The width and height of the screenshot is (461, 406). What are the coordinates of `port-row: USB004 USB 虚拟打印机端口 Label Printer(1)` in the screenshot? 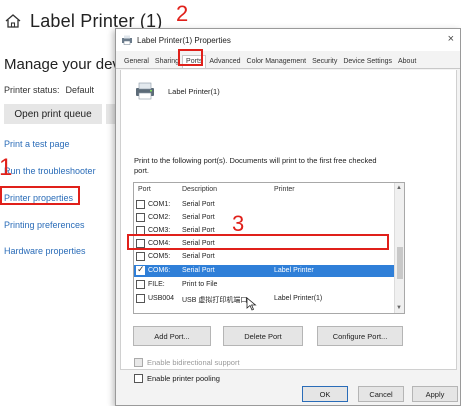 It's located at (264, 299).